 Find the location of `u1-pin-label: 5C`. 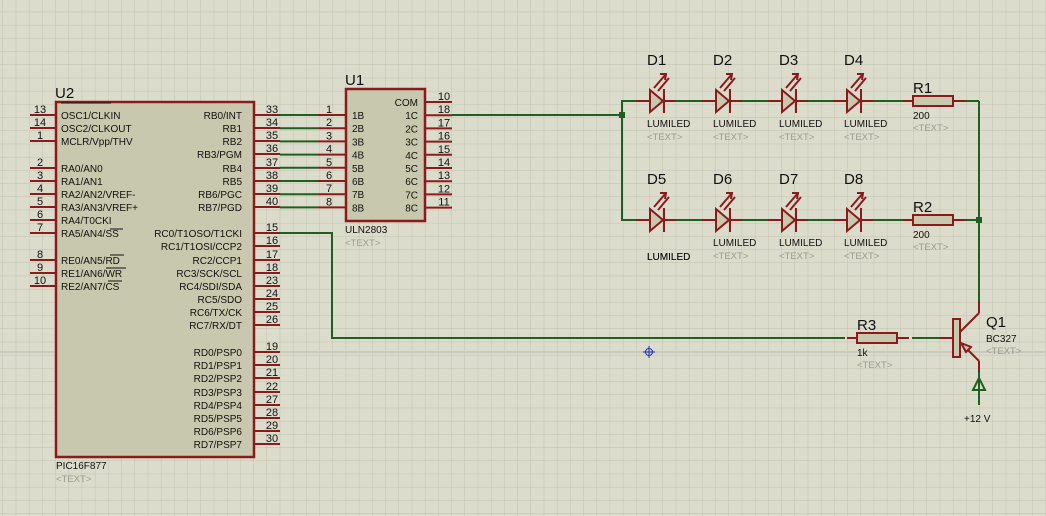

u1-pin-label: 5C is located at coordinates (411, 169).